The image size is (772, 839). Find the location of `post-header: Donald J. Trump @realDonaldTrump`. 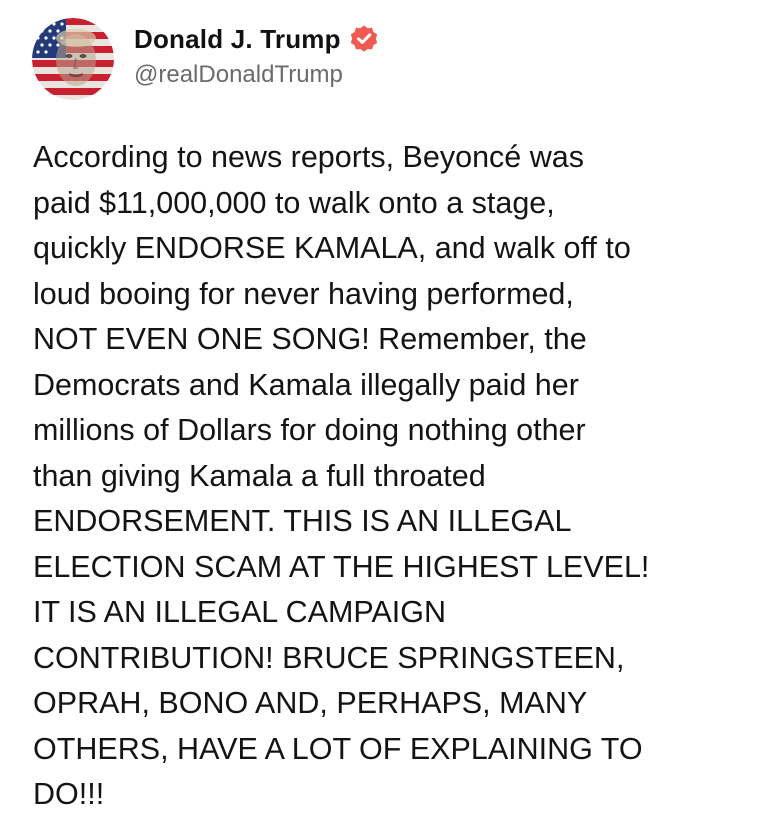

post-header: Donald J. Trump @realDonaldTrump is located at coordinates (205, 59).